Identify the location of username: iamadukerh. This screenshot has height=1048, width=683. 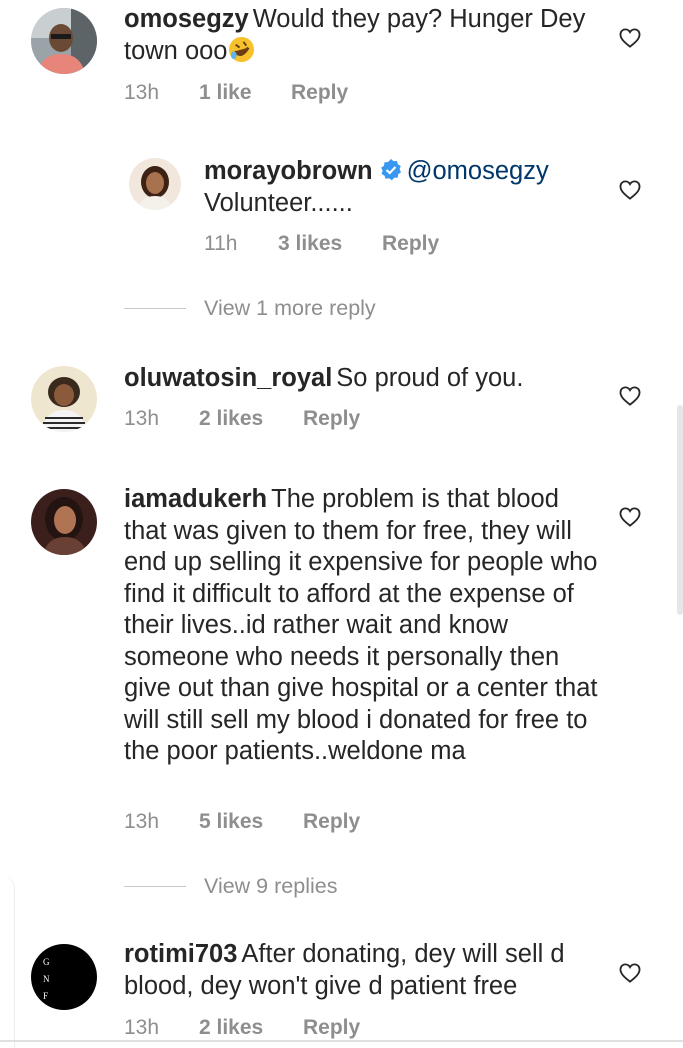
(195, 499).